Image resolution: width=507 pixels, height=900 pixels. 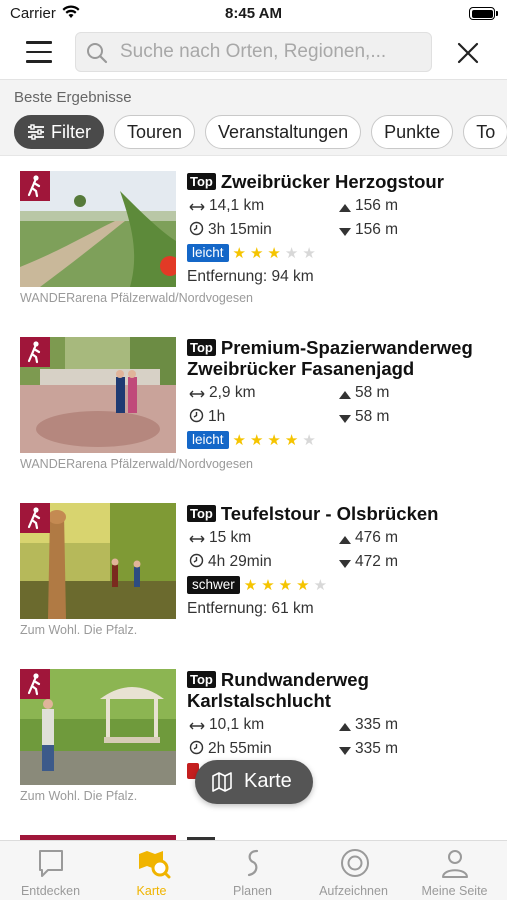 What do you see at coordinates (253, 13) in the screenshot?
I see `status-time: 8:45 AM` at bounding box center [253, 13].